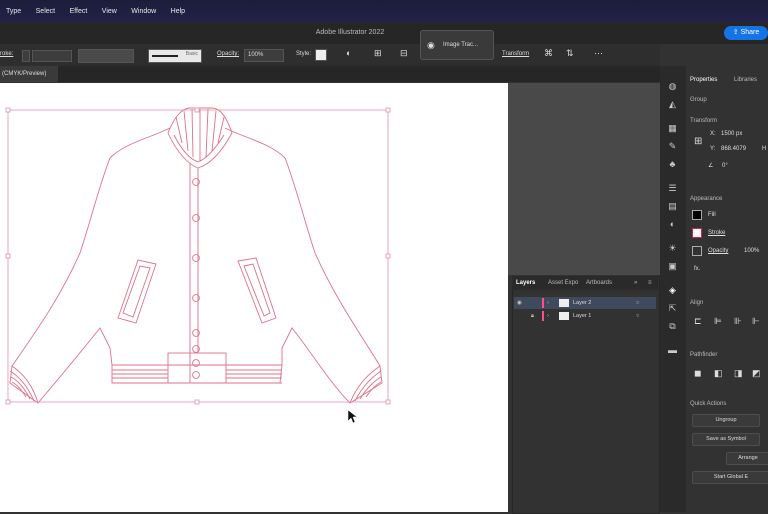 Image resolution: width=768 pixels, height=514 pixels. What do you see at coordinates (525, 283) in the screenshot?
I see `tab-layers: Layers` at bounding box center [525, 283].